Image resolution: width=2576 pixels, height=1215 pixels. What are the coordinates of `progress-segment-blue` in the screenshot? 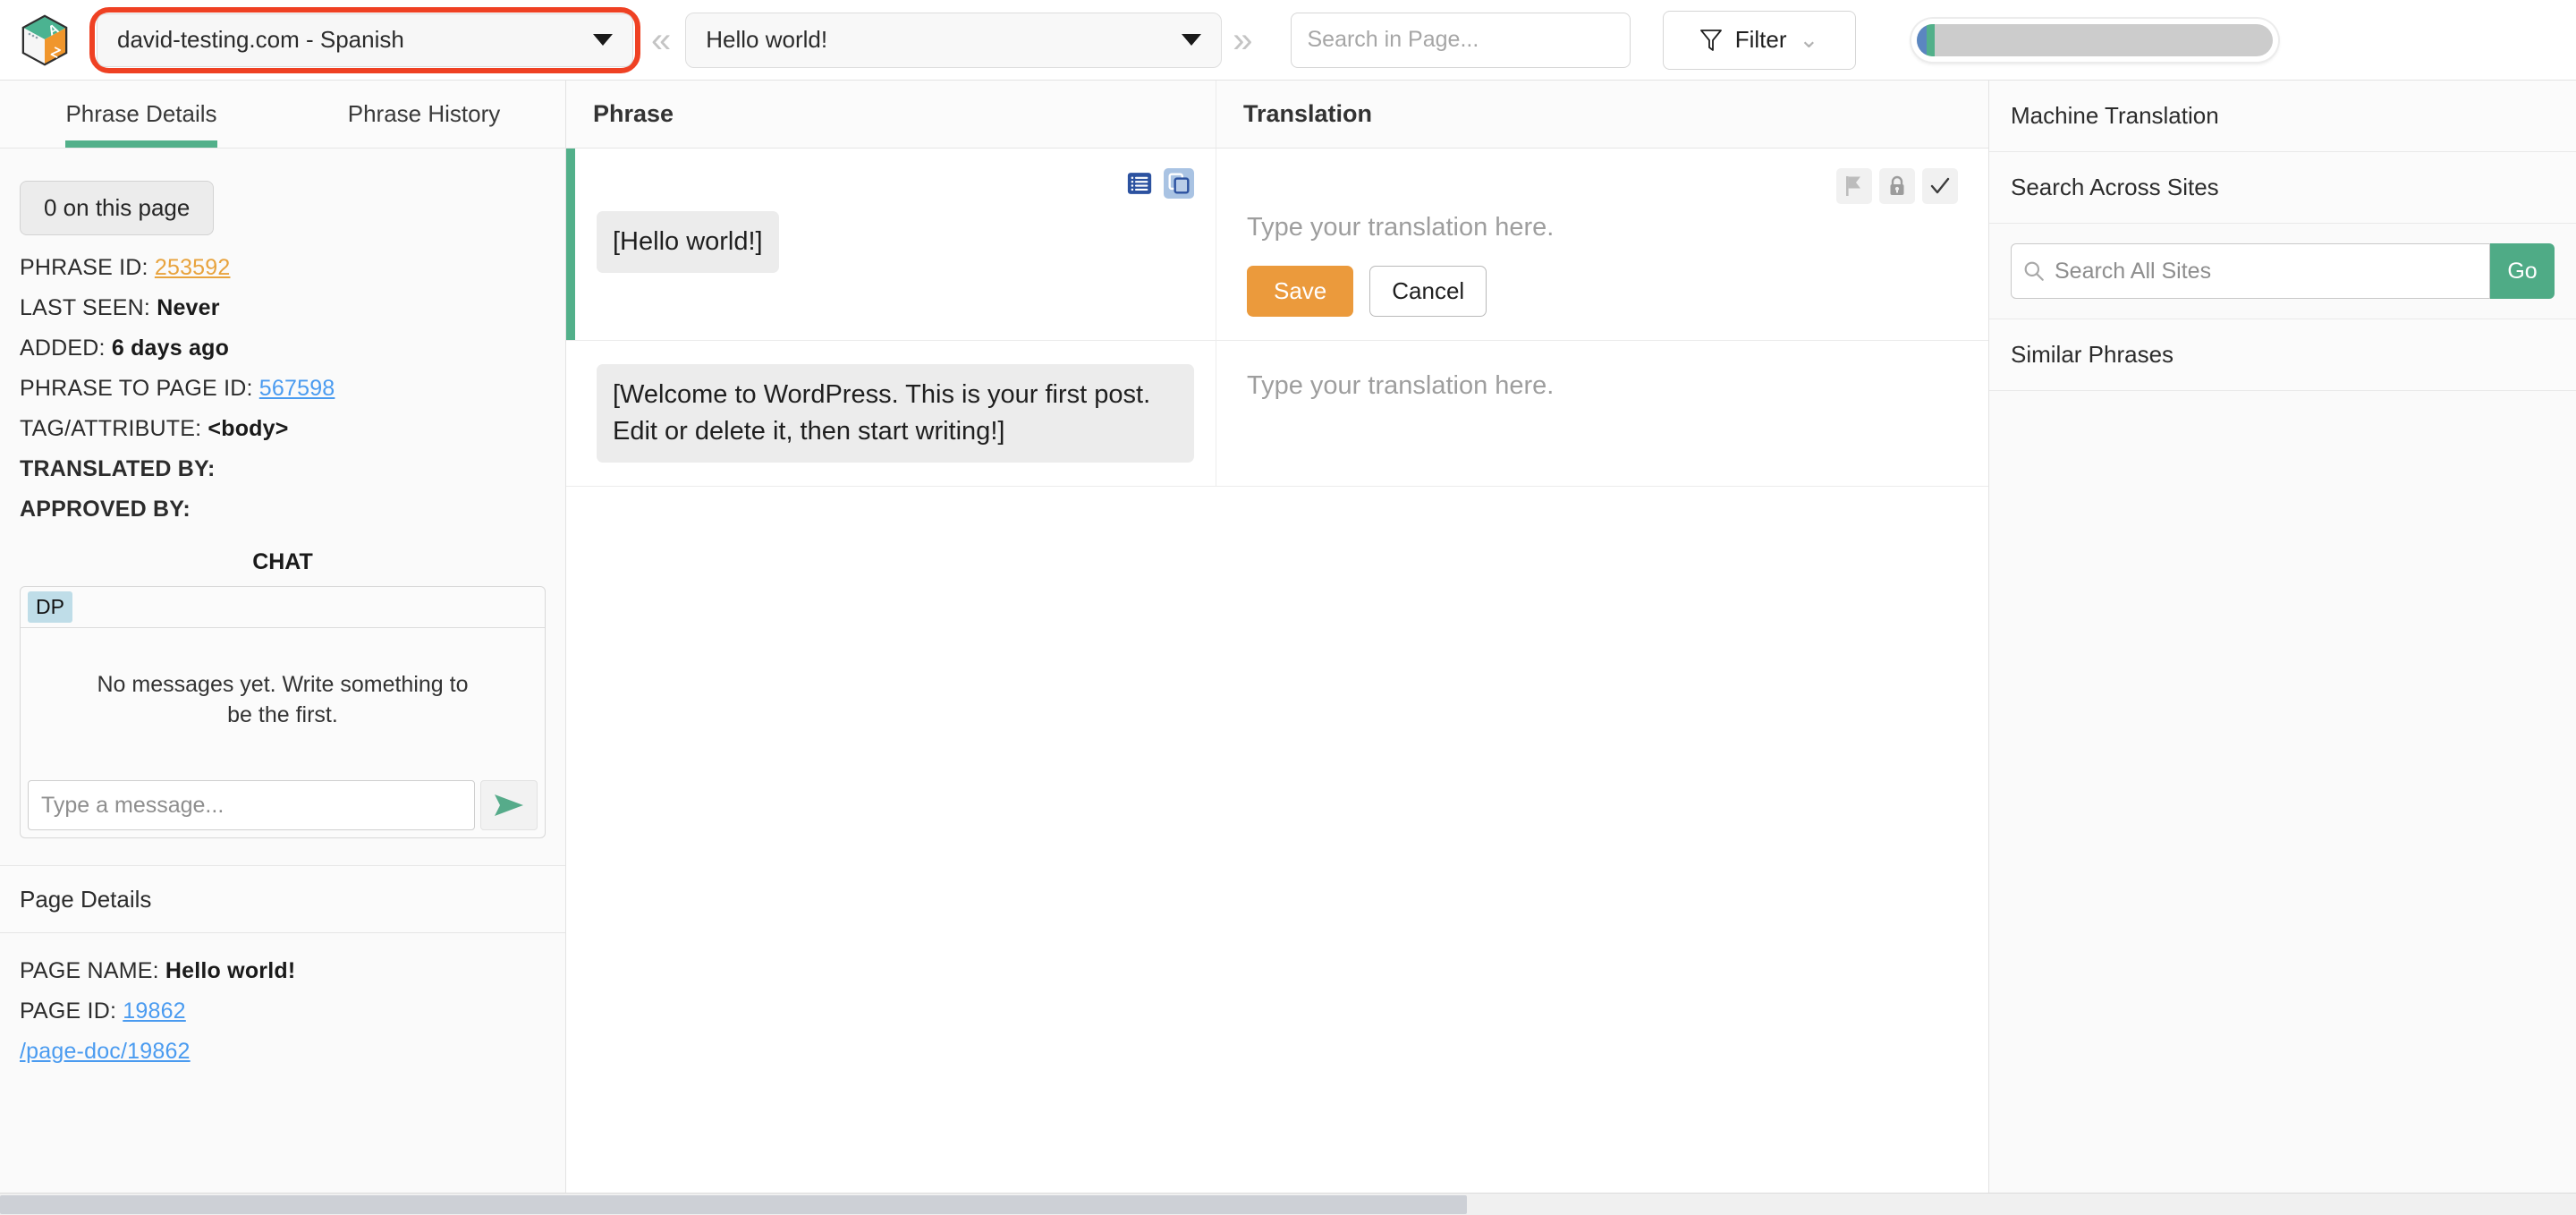 It's located at (1921, 40).